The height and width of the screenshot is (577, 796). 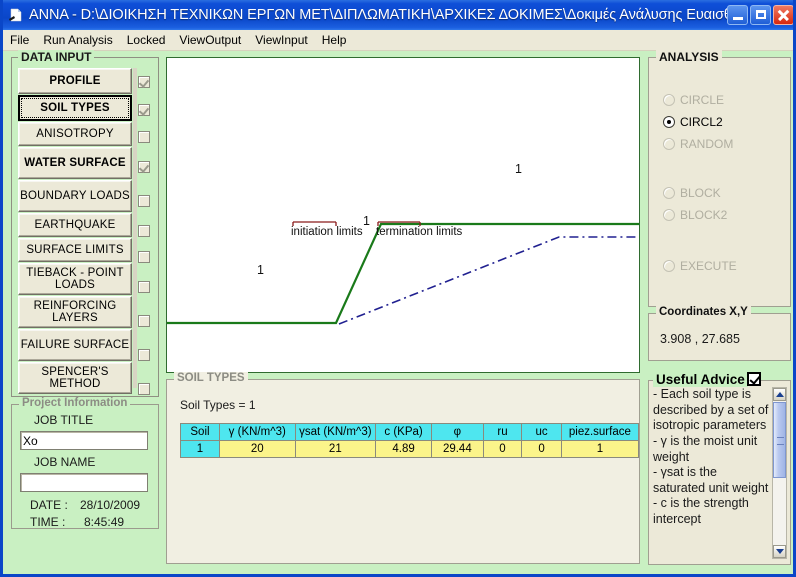 I want to click on maximize-icon, so click(x=760, y=15).